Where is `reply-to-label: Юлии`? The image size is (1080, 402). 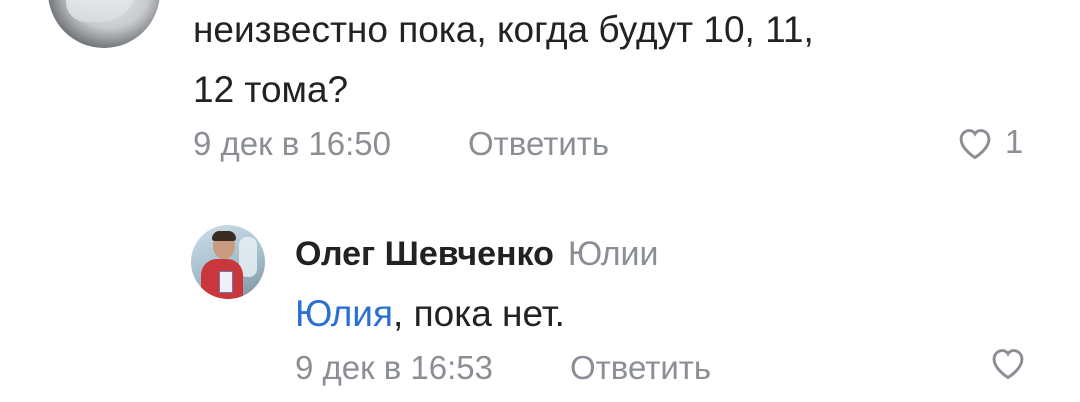 reply-to-label: Юлии is located at coordinates (613, 254).